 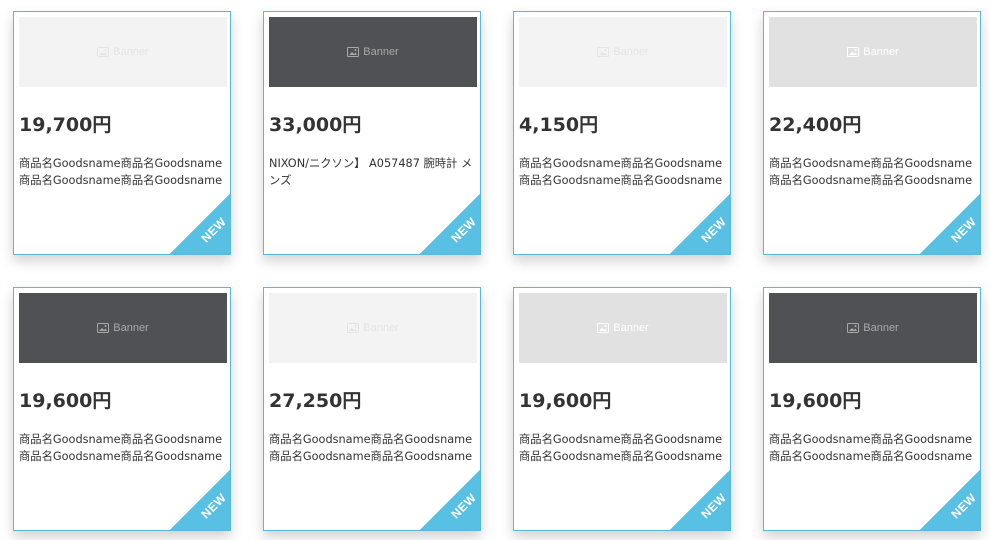 What do you see at coordinates (315, 401) in the screenshot?
I see `product-price: 27,250円` at bounding box center [315, 401].